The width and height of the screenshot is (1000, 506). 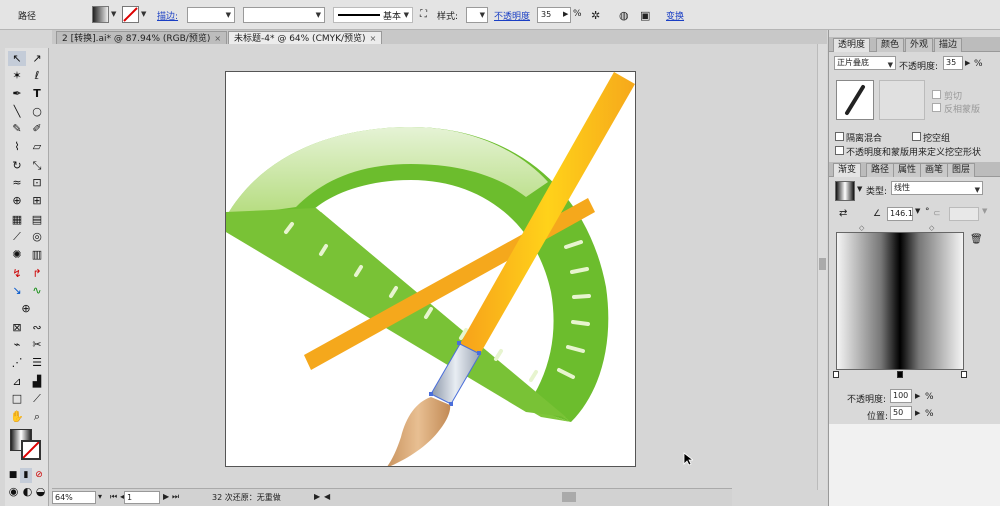 What do you see at coordinates (39, 475) in the screenshot?
I see `none-mode-icon: ⊘` at bounding box center [39, 475].